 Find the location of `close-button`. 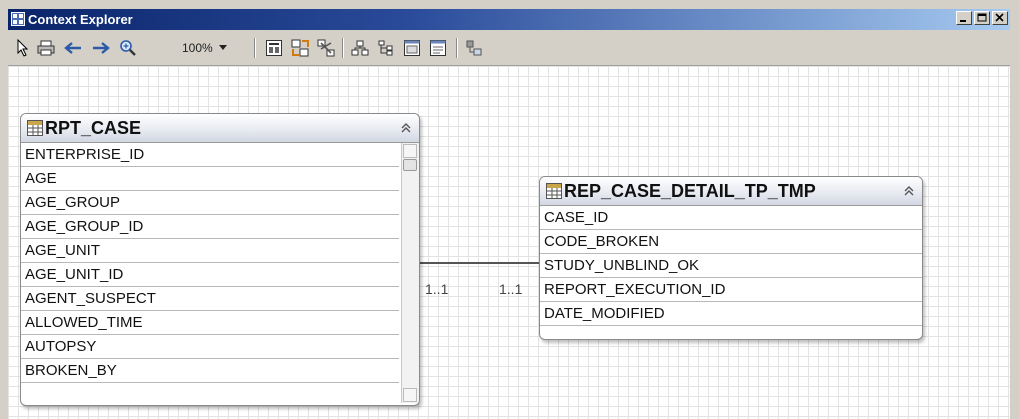

close-button is located at coordinates (1000, 18).